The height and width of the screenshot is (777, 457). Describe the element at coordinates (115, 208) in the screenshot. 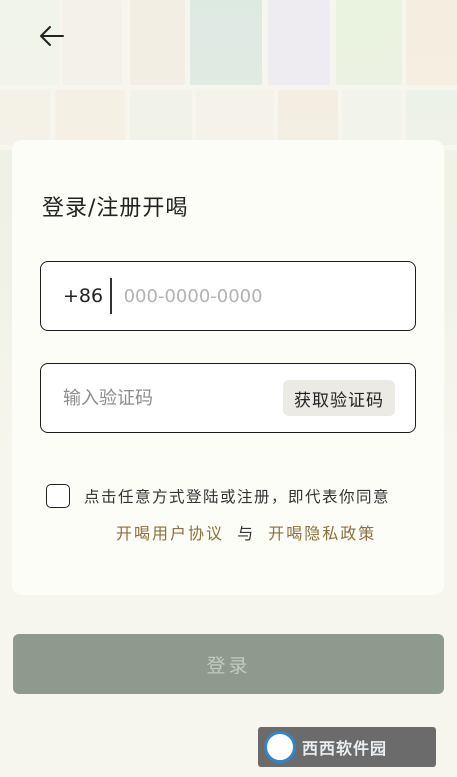

I see `page-title: 登录/注册开喝` at that location.